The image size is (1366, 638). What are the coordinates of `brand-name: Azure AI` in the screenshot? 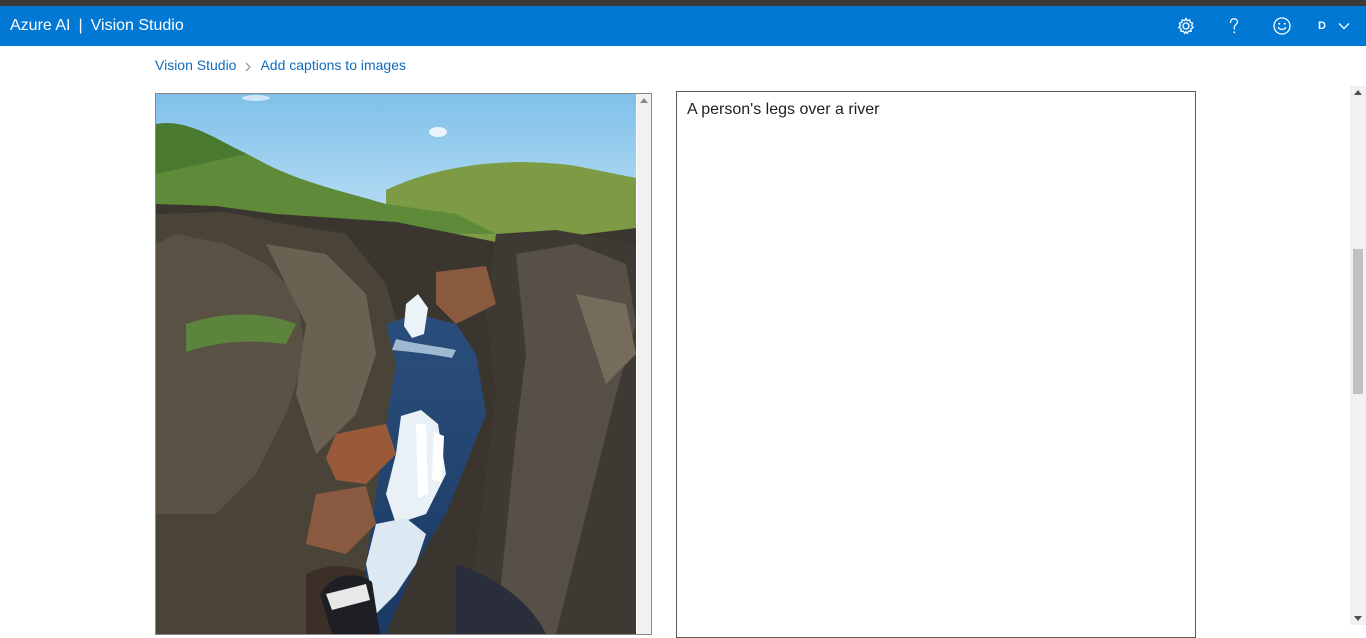 It's located at (40, 25).